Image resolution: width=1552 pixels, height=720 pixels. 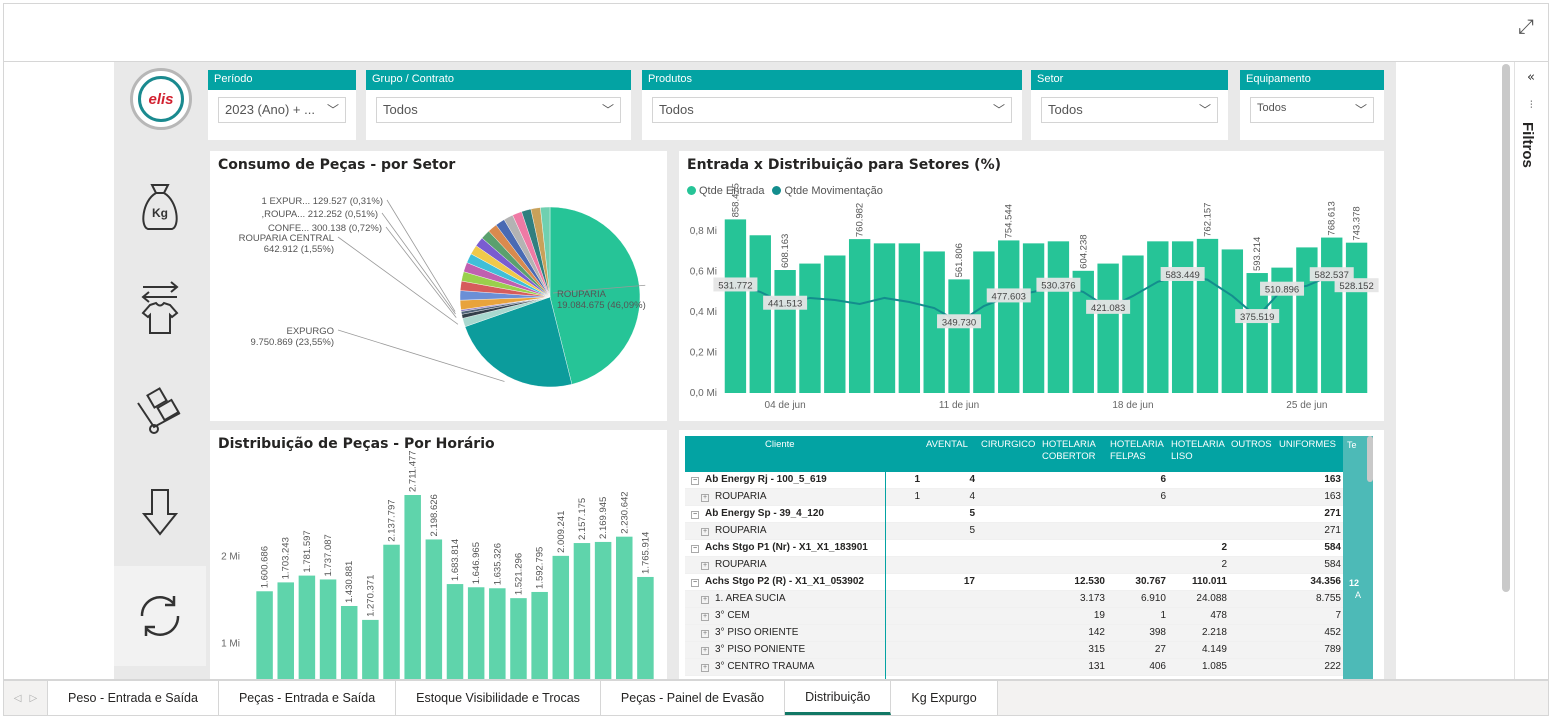 I want to click on collapse-chevrons-icon: «, so click(x=1531, y=77).